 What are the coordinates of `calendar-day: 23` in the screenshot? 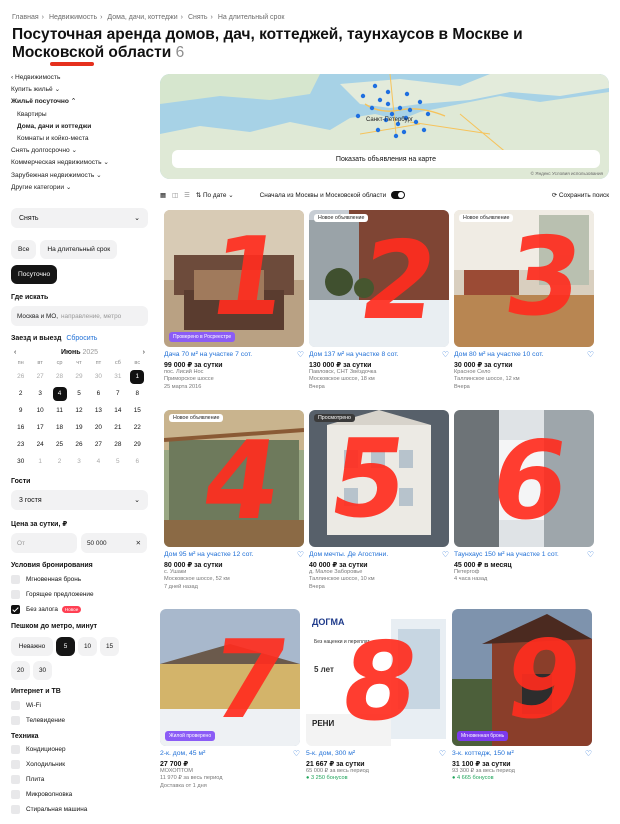 It's located at (20, 444).